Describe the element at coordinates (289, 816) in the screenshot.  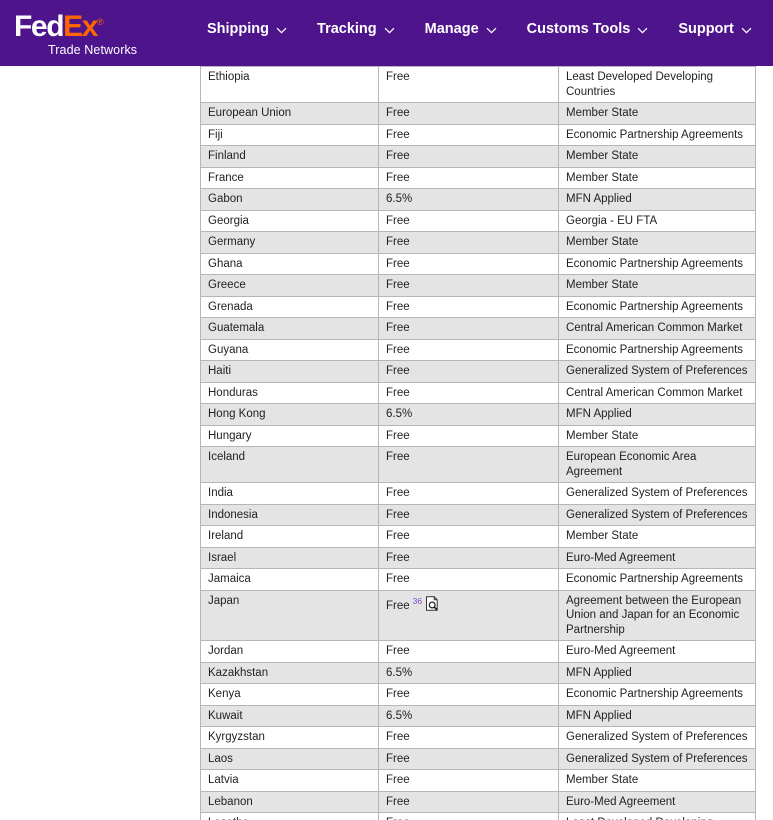
I see `cell-country: Lesotho` at that location.